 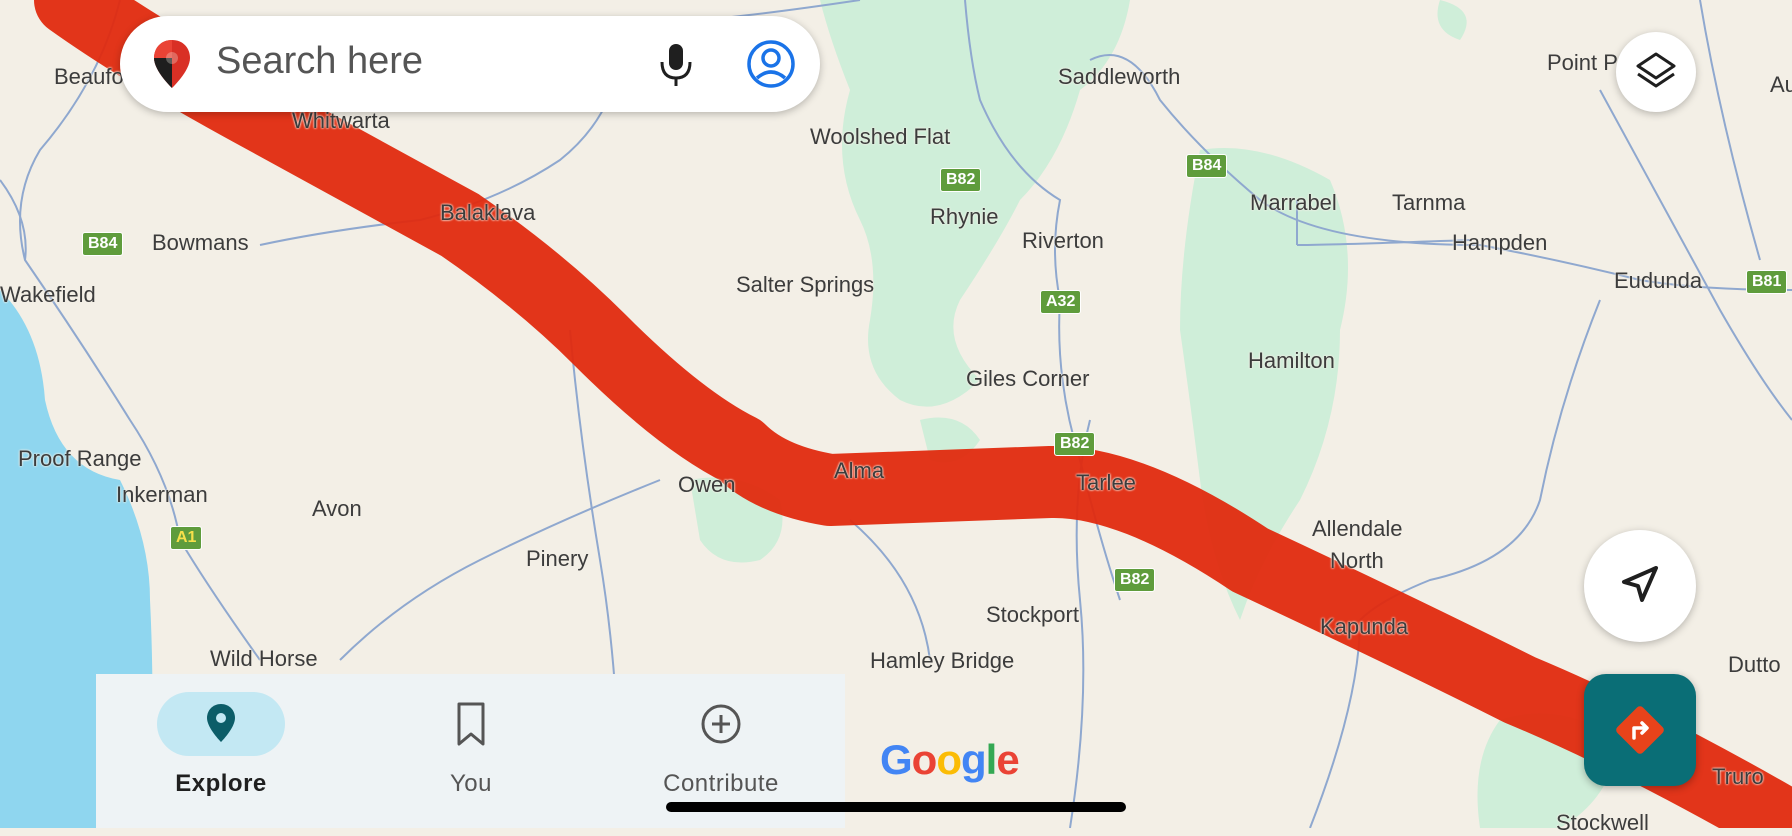 I want to click on place-label: Salter Springs, so click(x=805, y=285).